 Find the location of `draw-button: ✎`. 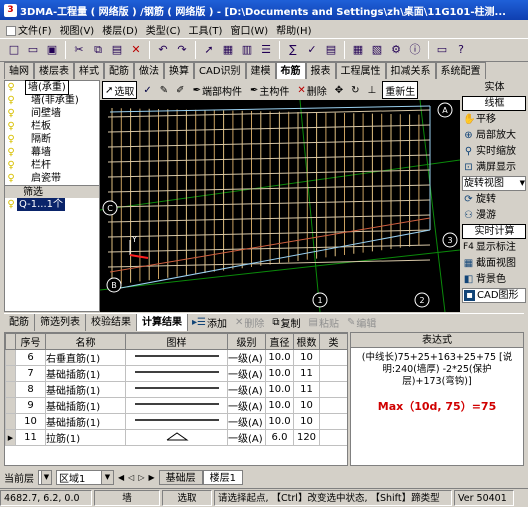

draw-button: ✎ is located at coordinates (164, 90).